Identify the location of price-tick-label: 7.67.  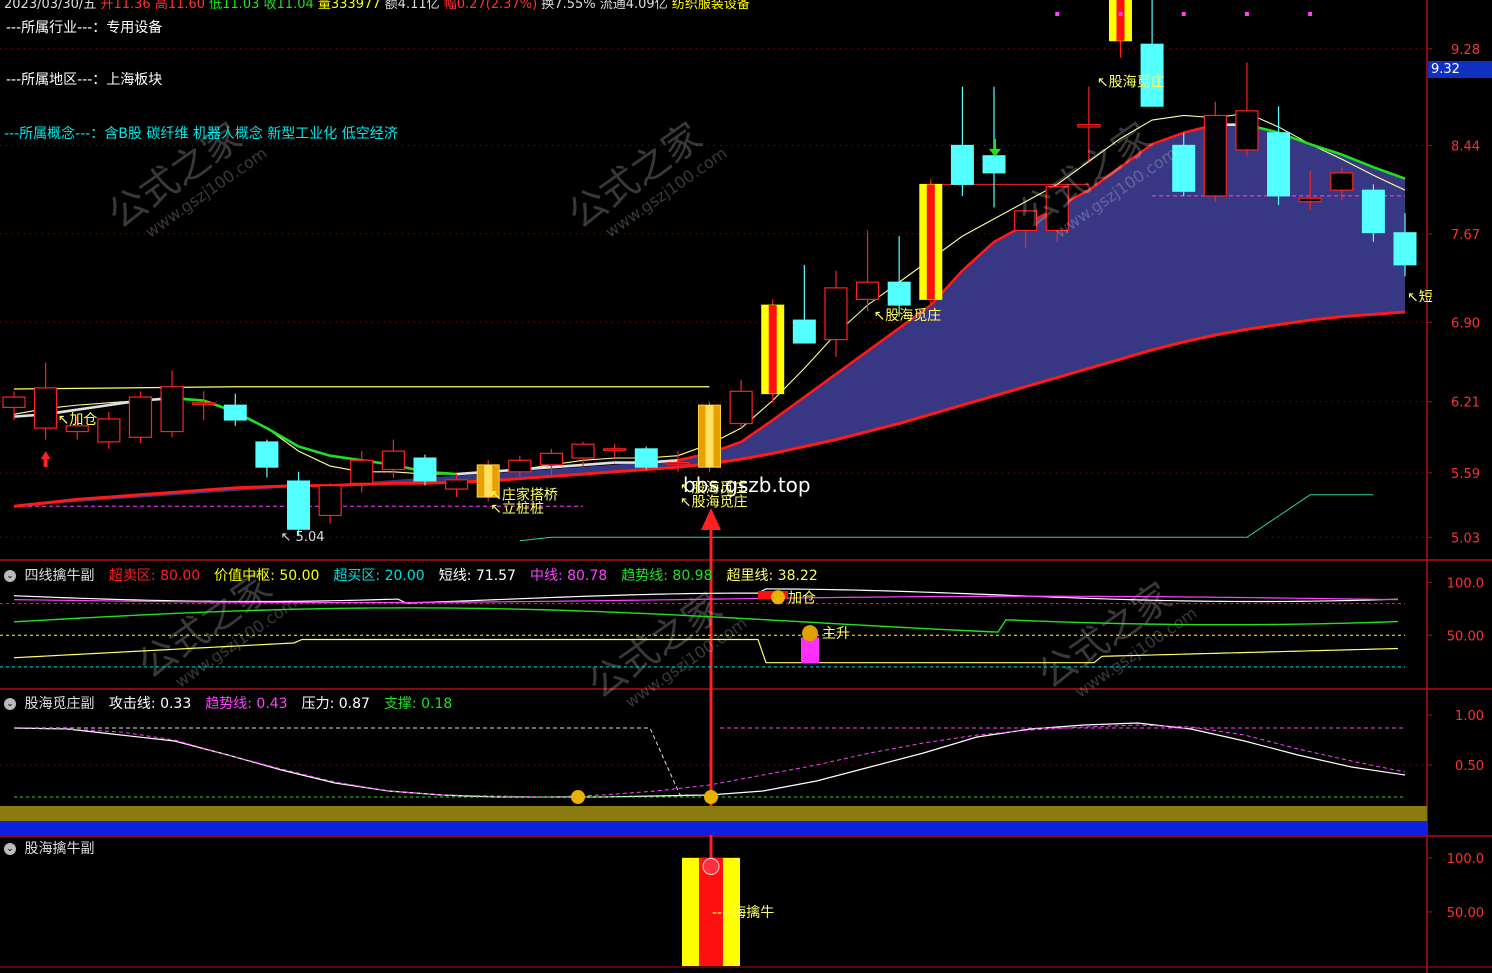
(1465, 235).